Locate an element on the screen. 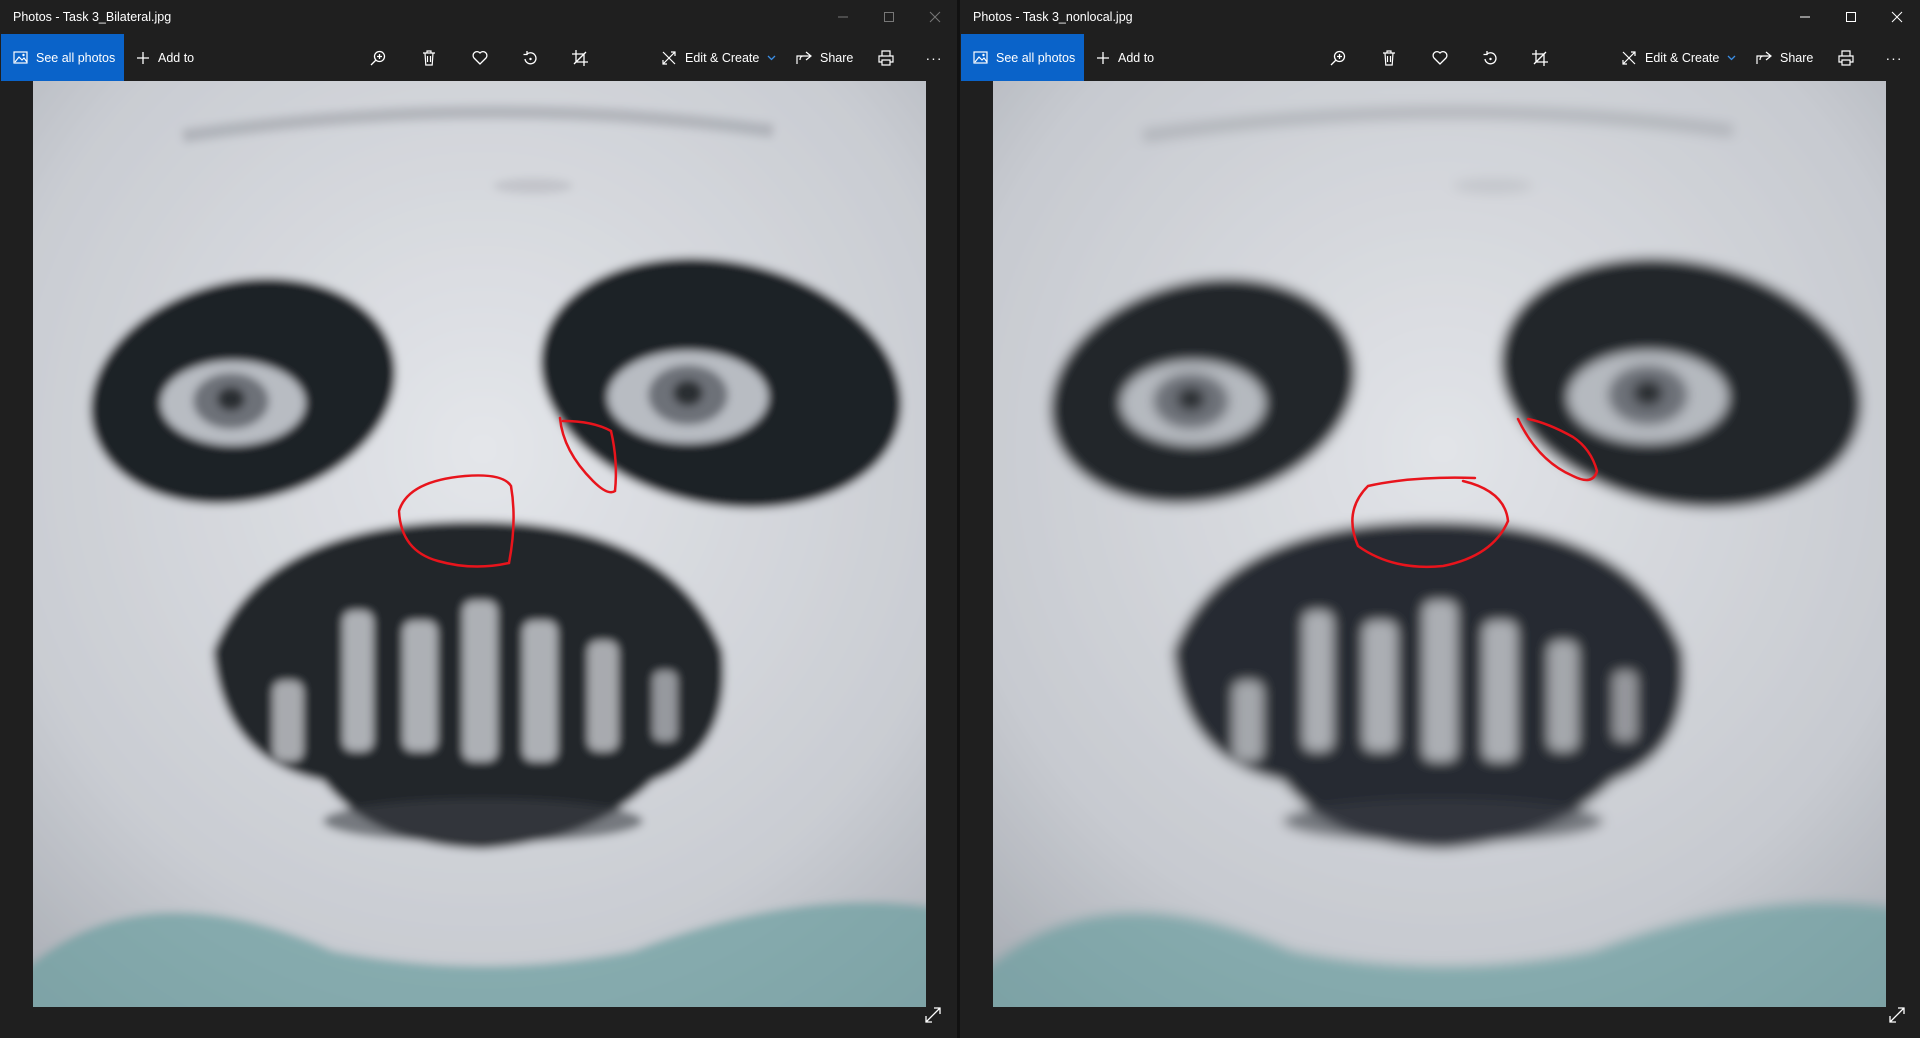  title-bar: Photos - Task 3_Bilateral.jpg is located at coordinates (478, 17).